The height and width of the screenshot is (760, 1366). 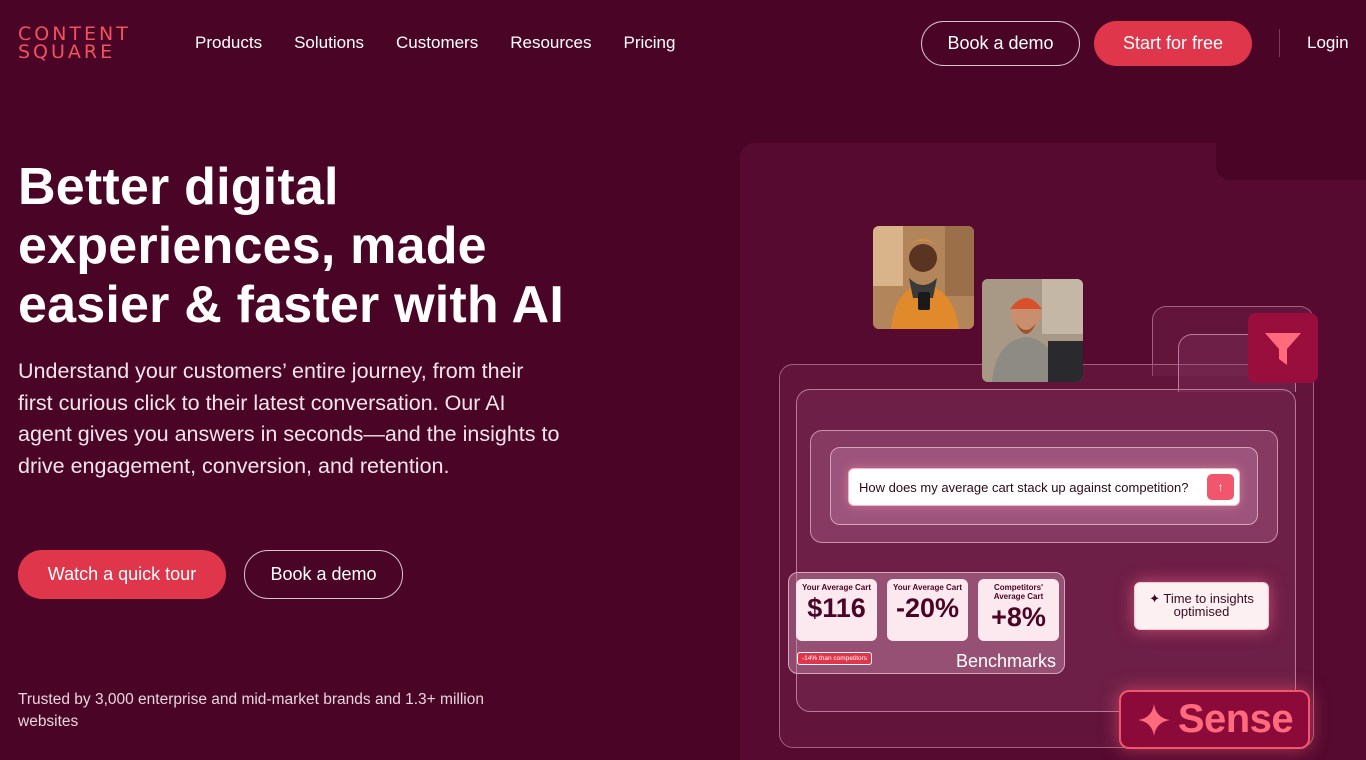 What do you see at coordinates (329, 43) in the screenshot?
I see `nav-solutions: Solutions` at bounding box center [329, 43].